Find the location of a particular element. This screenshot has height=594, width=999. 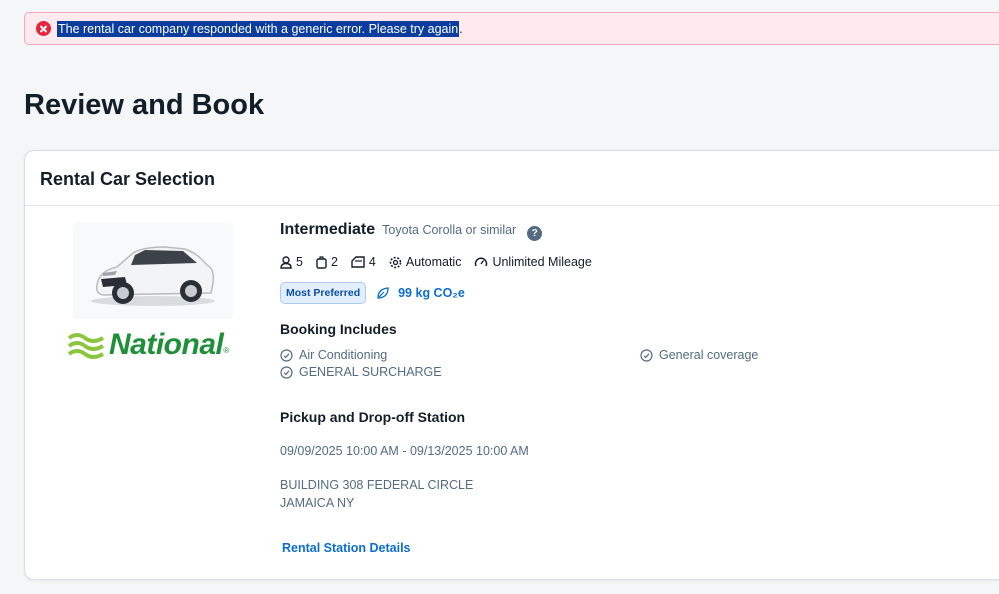

error-icon is located at coordinates (43, 28).